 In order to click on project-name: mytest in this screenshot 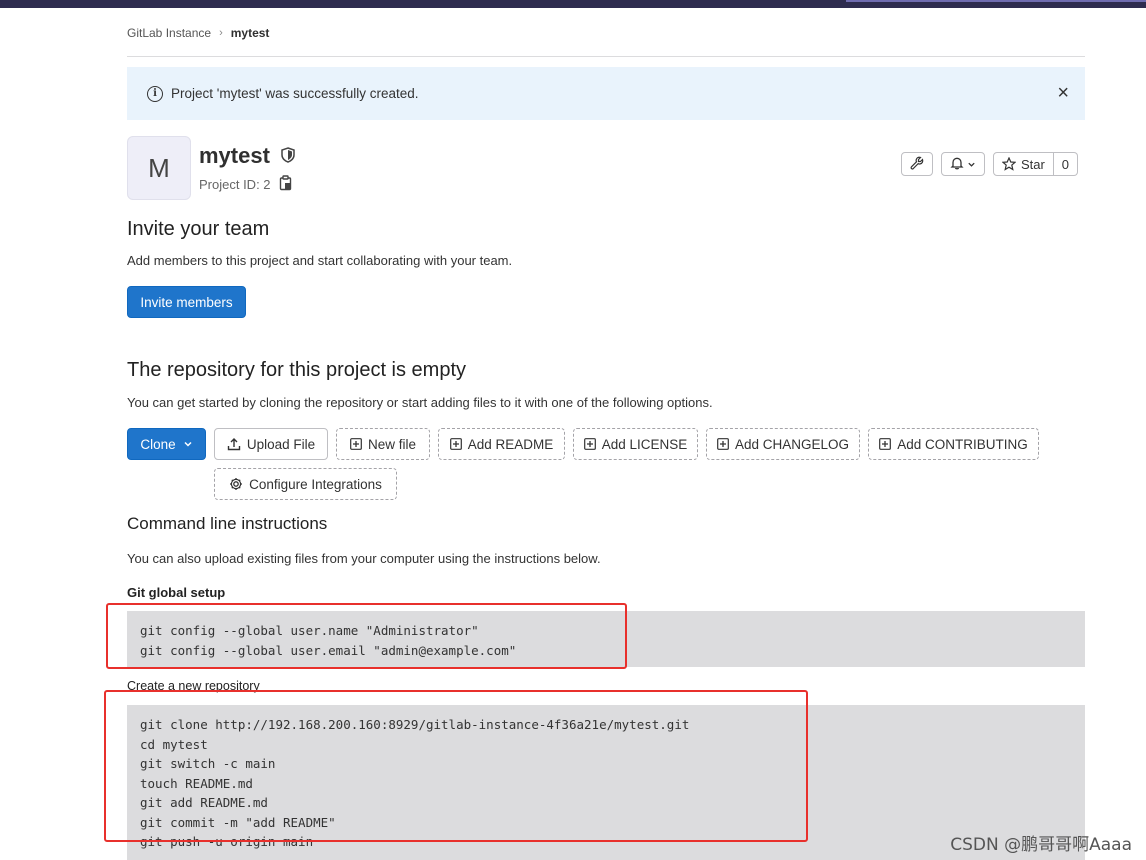, I will do `click(234, 155)`.